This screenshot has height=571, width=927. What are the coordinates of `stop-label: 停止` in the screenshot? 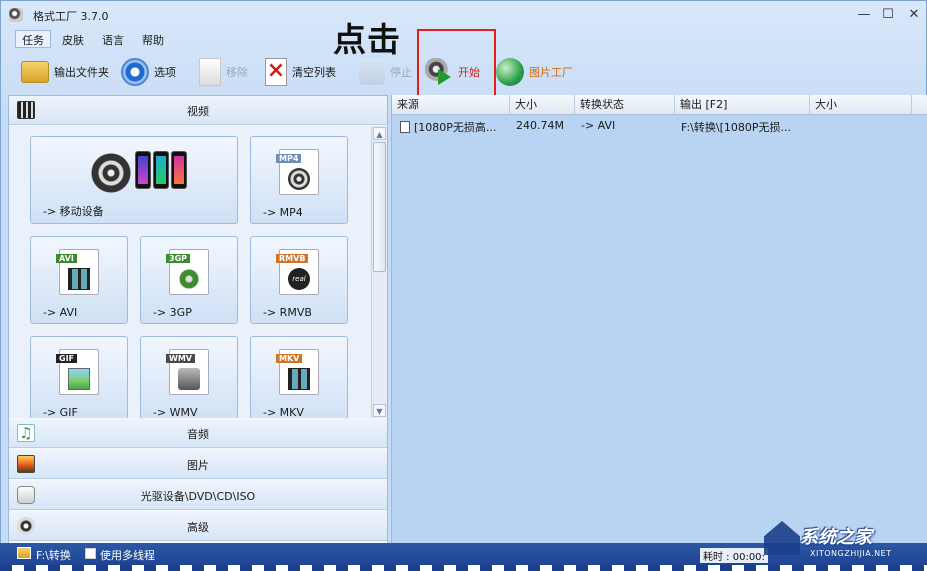 It's located at (401, 72).